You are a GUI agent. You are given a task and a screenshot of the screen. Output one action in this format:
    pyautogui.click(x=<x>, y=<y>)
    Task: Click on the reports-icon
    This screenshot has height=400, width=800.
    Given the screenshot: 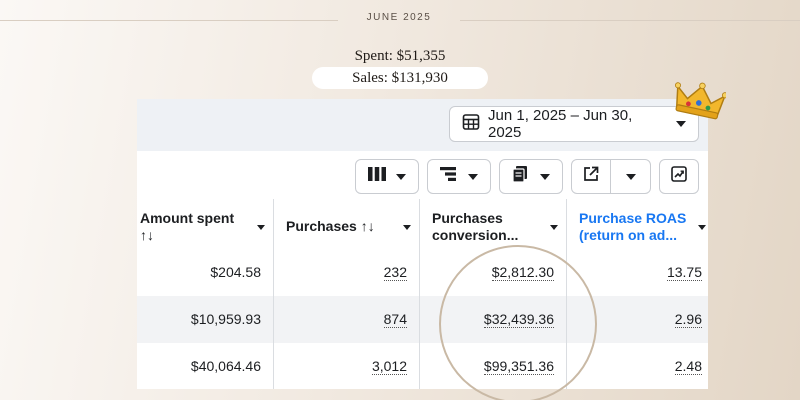 What is the action you would take?
    pyautogui.click(x=521, y=176)
    